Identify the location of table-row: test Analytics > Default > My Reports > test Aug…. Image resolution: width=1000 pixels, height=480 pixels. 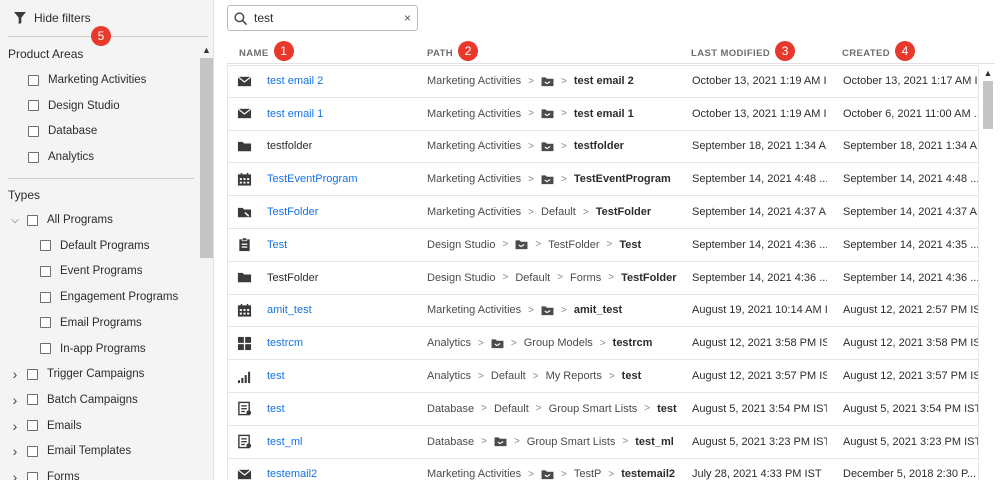
(603, 376).